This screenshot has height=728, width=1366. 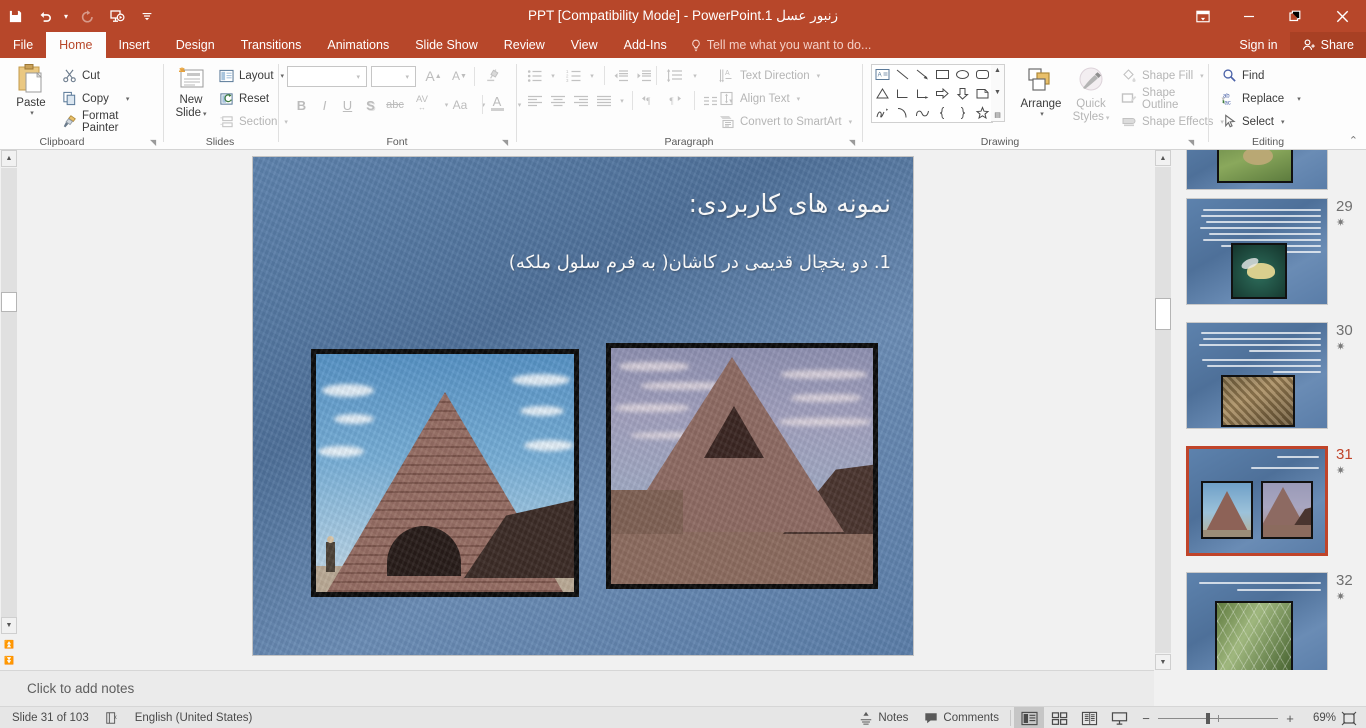 I want to click on shape-triangle, so click(x=882, y=93).